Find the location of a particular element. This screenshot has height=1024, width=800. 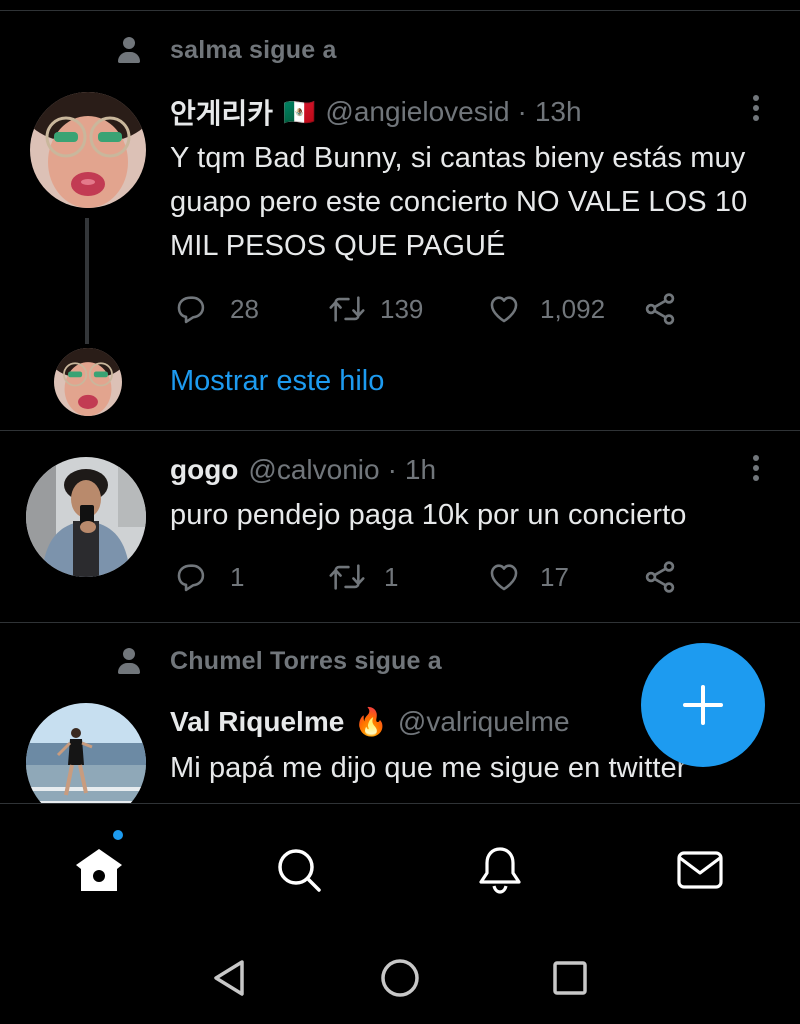

tweet-header: Val Riquelme 🔥 @valriquelme is located at coordinates (370, 722).